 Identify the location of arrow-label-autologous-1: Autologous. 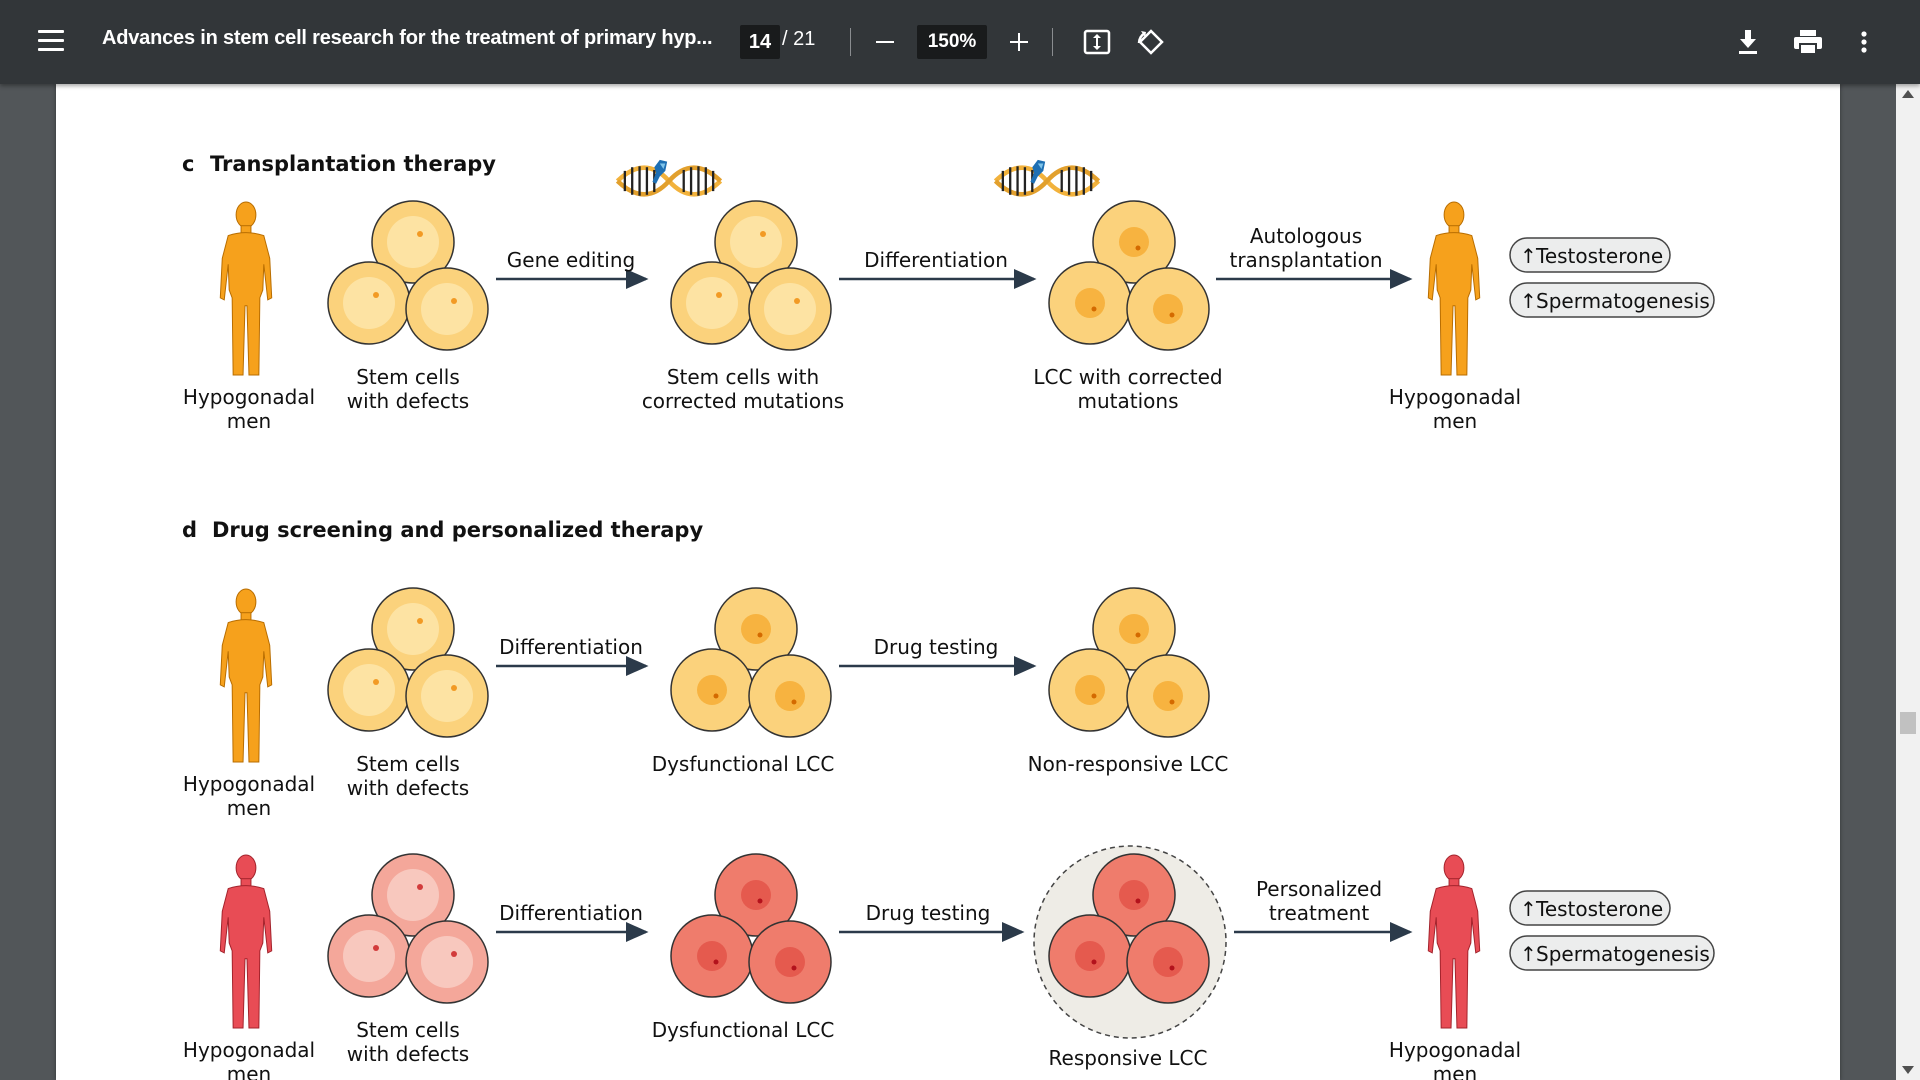
(1306, 236).